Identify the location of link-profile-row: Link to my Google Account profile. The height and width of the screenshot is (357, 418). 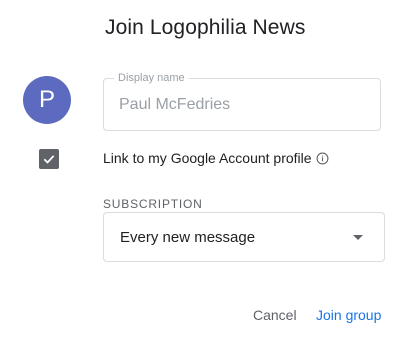
(216, 158).